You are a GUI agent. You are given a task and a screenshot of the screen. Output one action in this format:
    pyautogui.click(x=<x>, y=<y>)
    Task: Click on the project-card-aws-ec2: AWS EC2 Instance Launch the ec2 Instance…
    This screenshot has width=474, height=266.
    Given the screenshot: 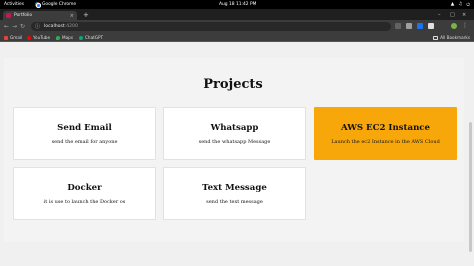 What is the action you would take?
    pyautogui.click(x=385, y=133)
    